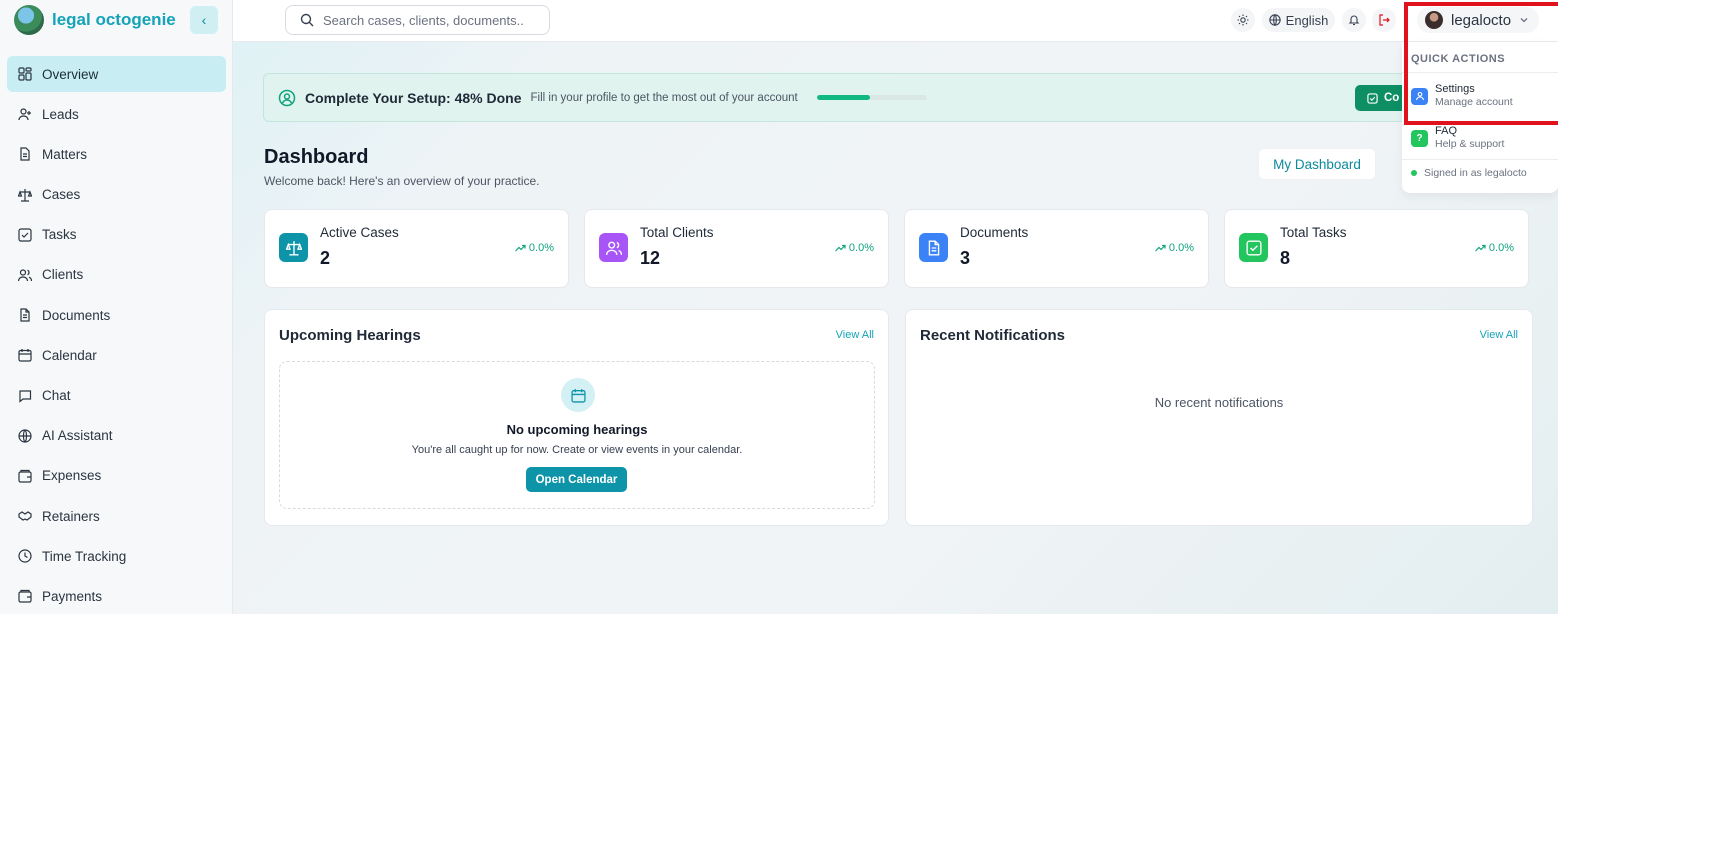 Image resolution: width=1713 pixels, height=860 pixels. Describe the element at coordinates (1307, 20) in the screenshot. I see `language-label: English` at that location.